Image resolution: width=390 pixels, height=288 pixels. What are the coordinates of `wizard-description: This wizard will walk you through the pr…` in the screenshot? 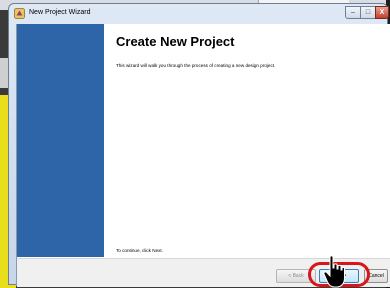 It's located at (196, 65).